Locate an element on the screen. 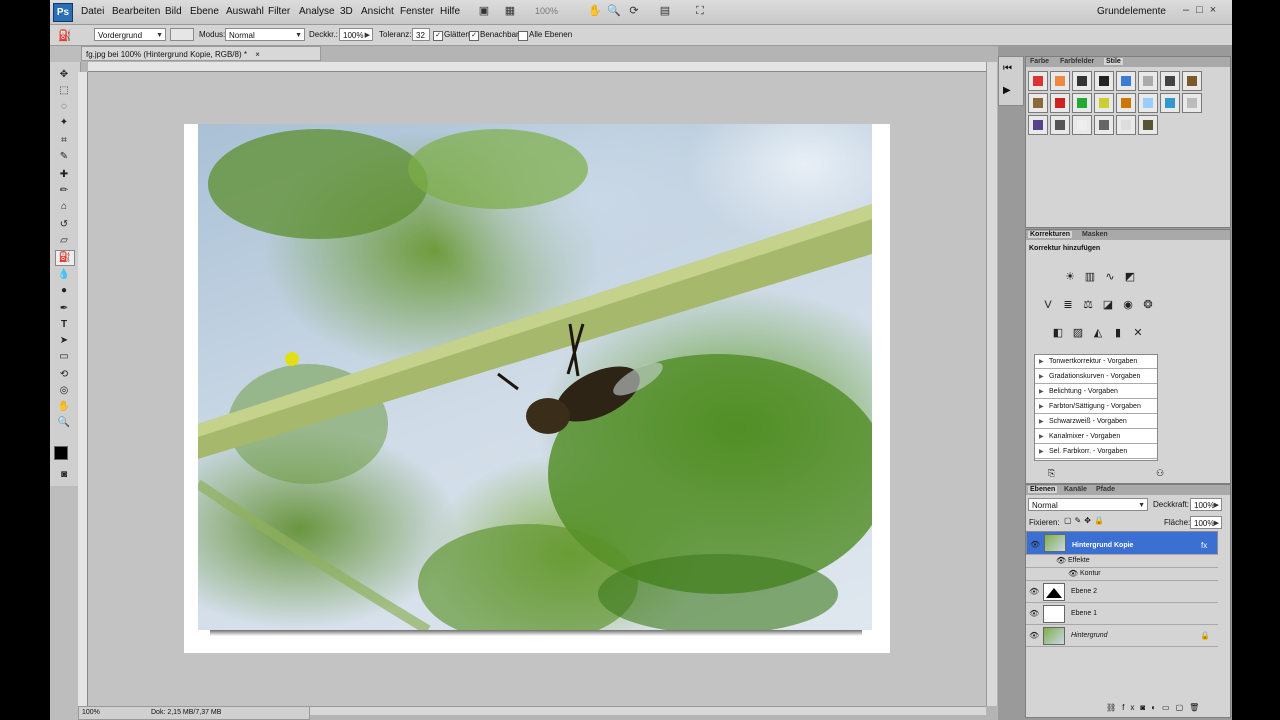 This screenshot has height=720, width=1280. hand-icon: ✋ is located at coordinates (595, 11).